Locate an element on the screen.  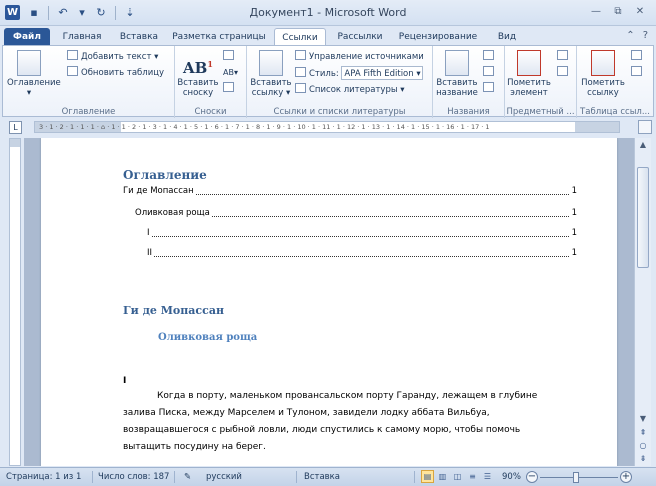
style-dropdown: APA Fifth Edition ▾ is located at coordinates (382, 73).